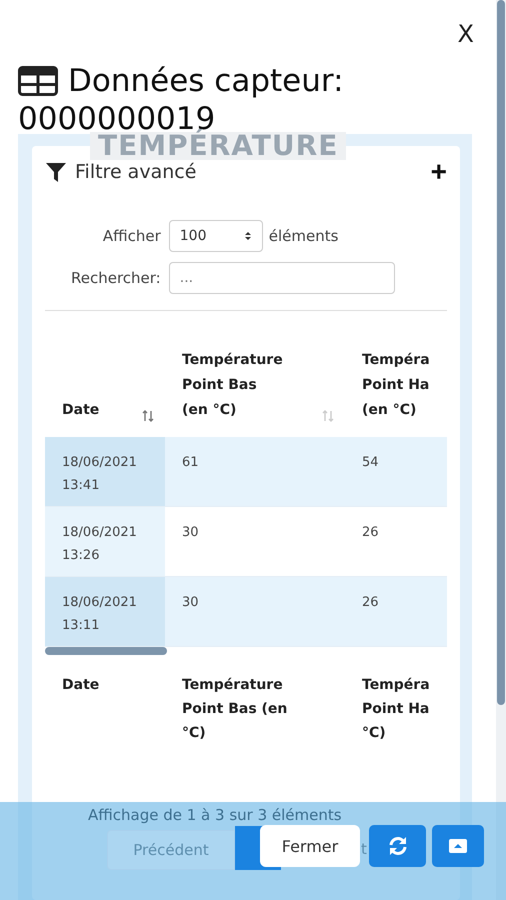 Image resolution: width=506 pixels, height=900 pixels. What do you see at coordinates (105, 389) in the screenshot?
I see `column-header: Date` at bounding box center [105, 389].